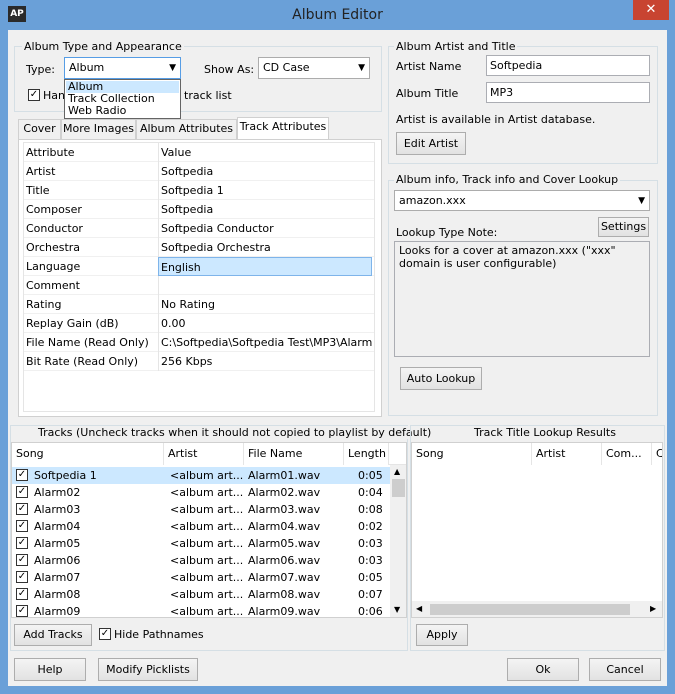 The width and height of the screenshot is (675, 694). I want to click on attribute-row-selected: Language English, so click(199, 266).